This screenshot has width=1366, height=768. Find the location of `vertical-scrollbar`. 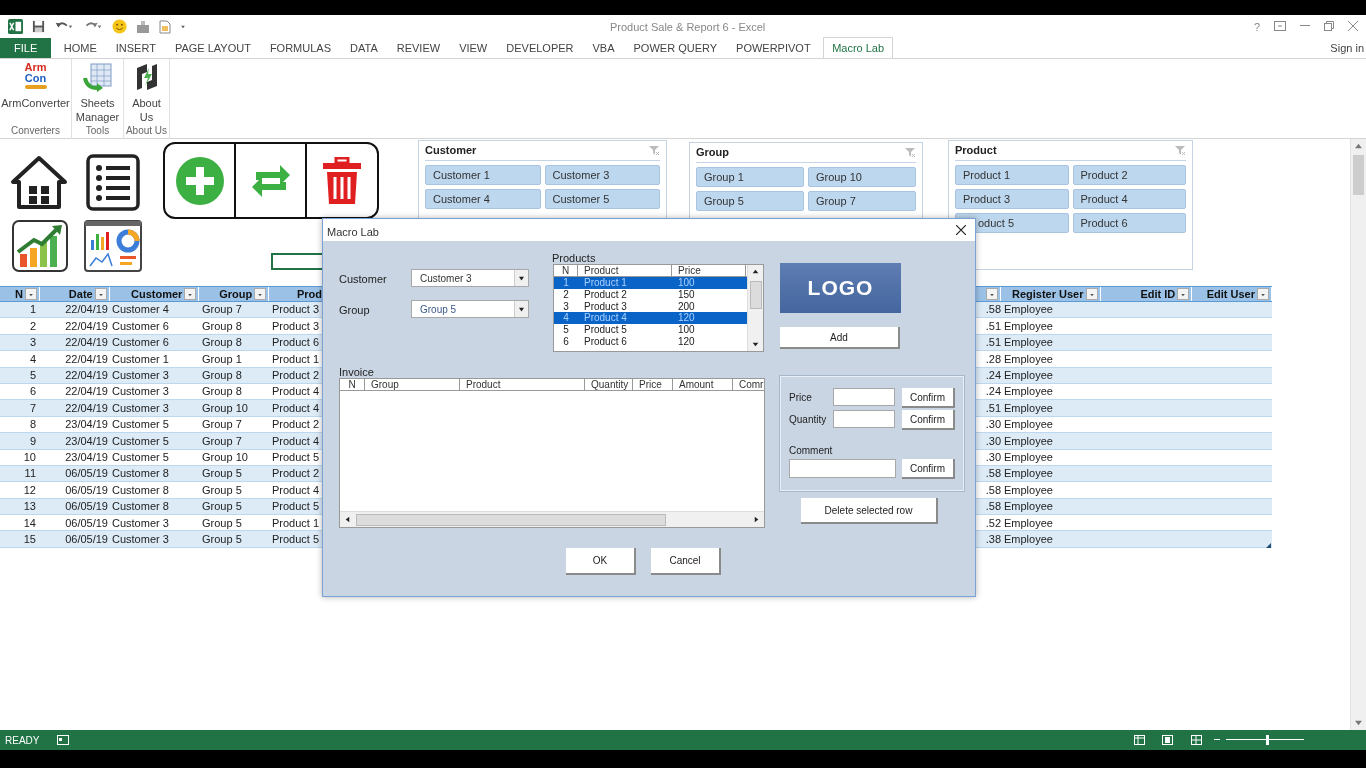

vertical-scrollbar is located at coordinates (1358, 434).